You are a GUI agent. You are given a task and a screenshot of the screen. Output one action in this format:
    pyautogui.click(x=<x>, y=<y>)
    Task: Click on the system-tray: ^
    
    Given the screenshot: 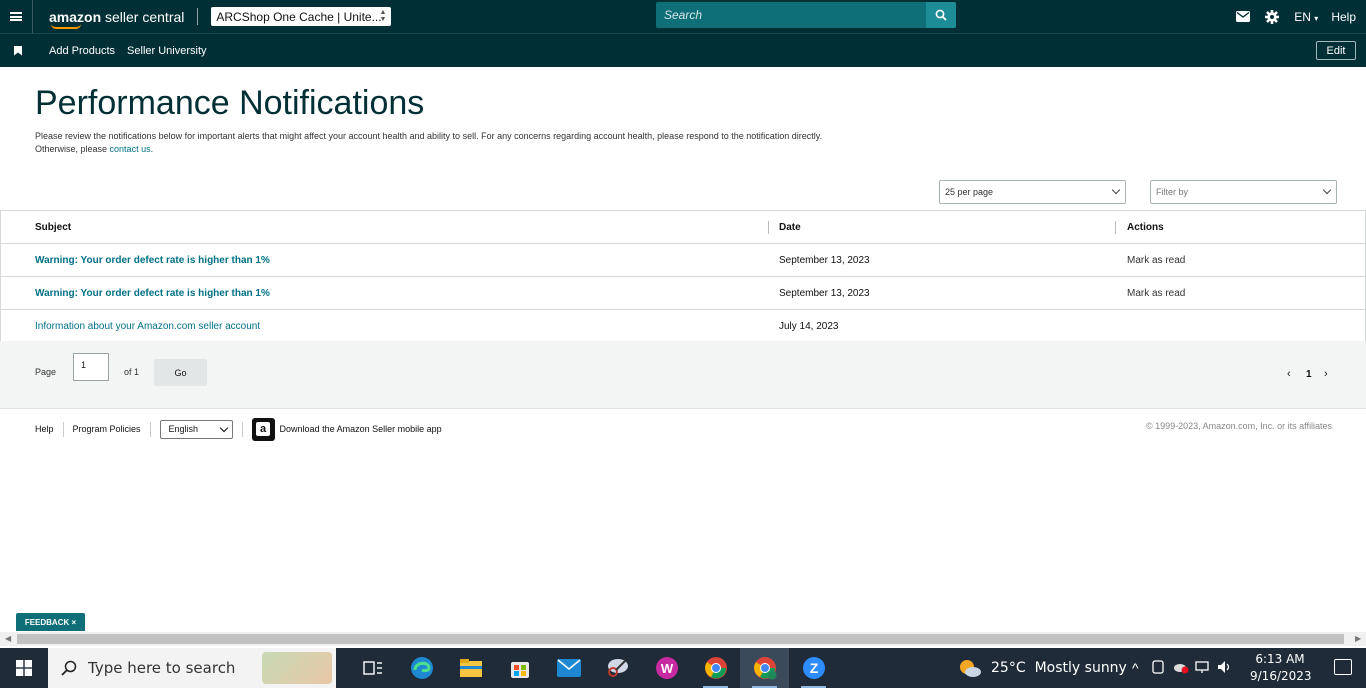 What is the action you would take?
    pyautogui.click(x=1182, y=668)
    